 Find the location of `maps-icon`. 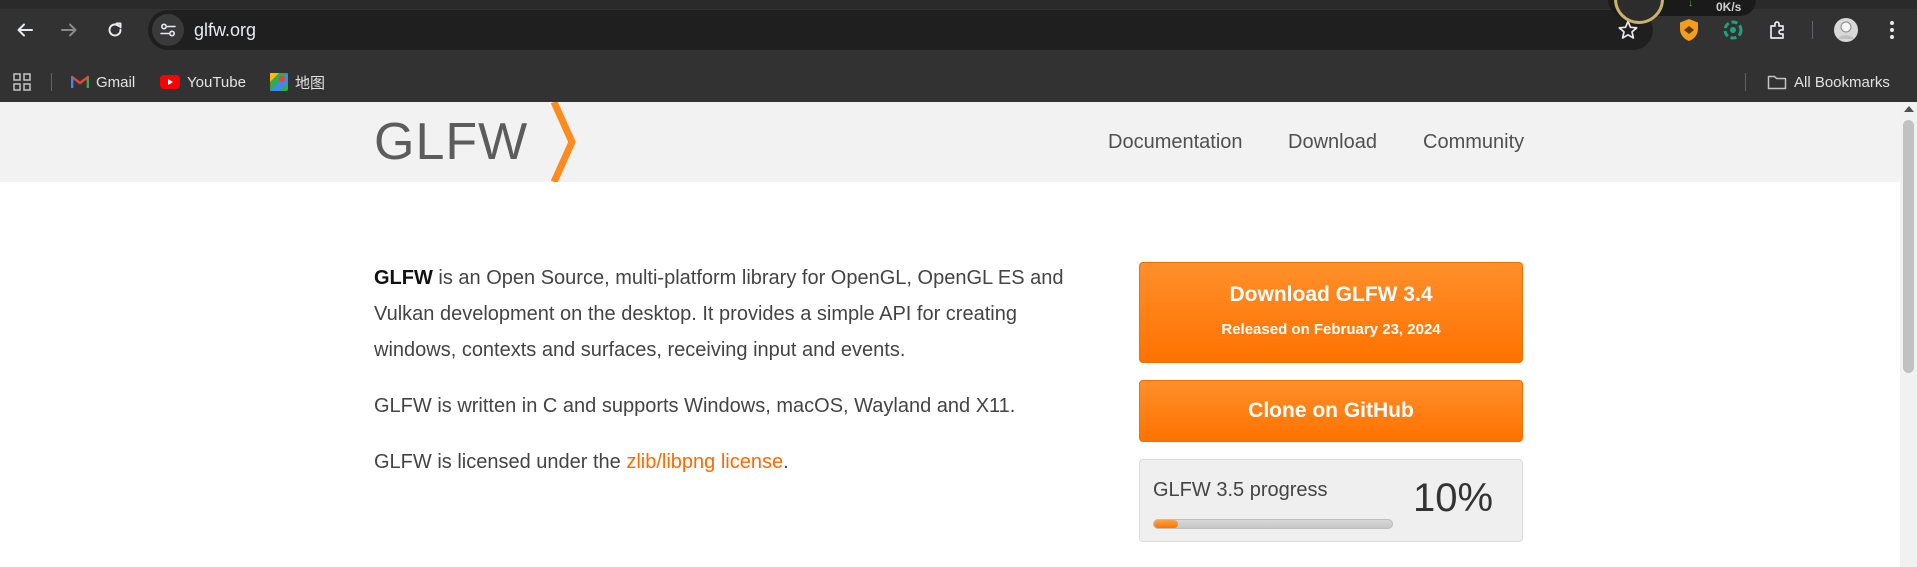

maps-icon is located at coordinates (279, 82).